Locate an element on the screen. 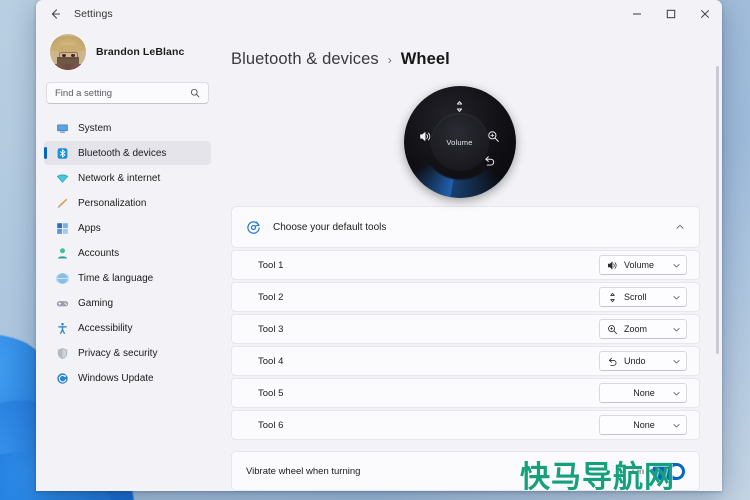  watermark: 快马导航网 is located at coordinates (597, 477).